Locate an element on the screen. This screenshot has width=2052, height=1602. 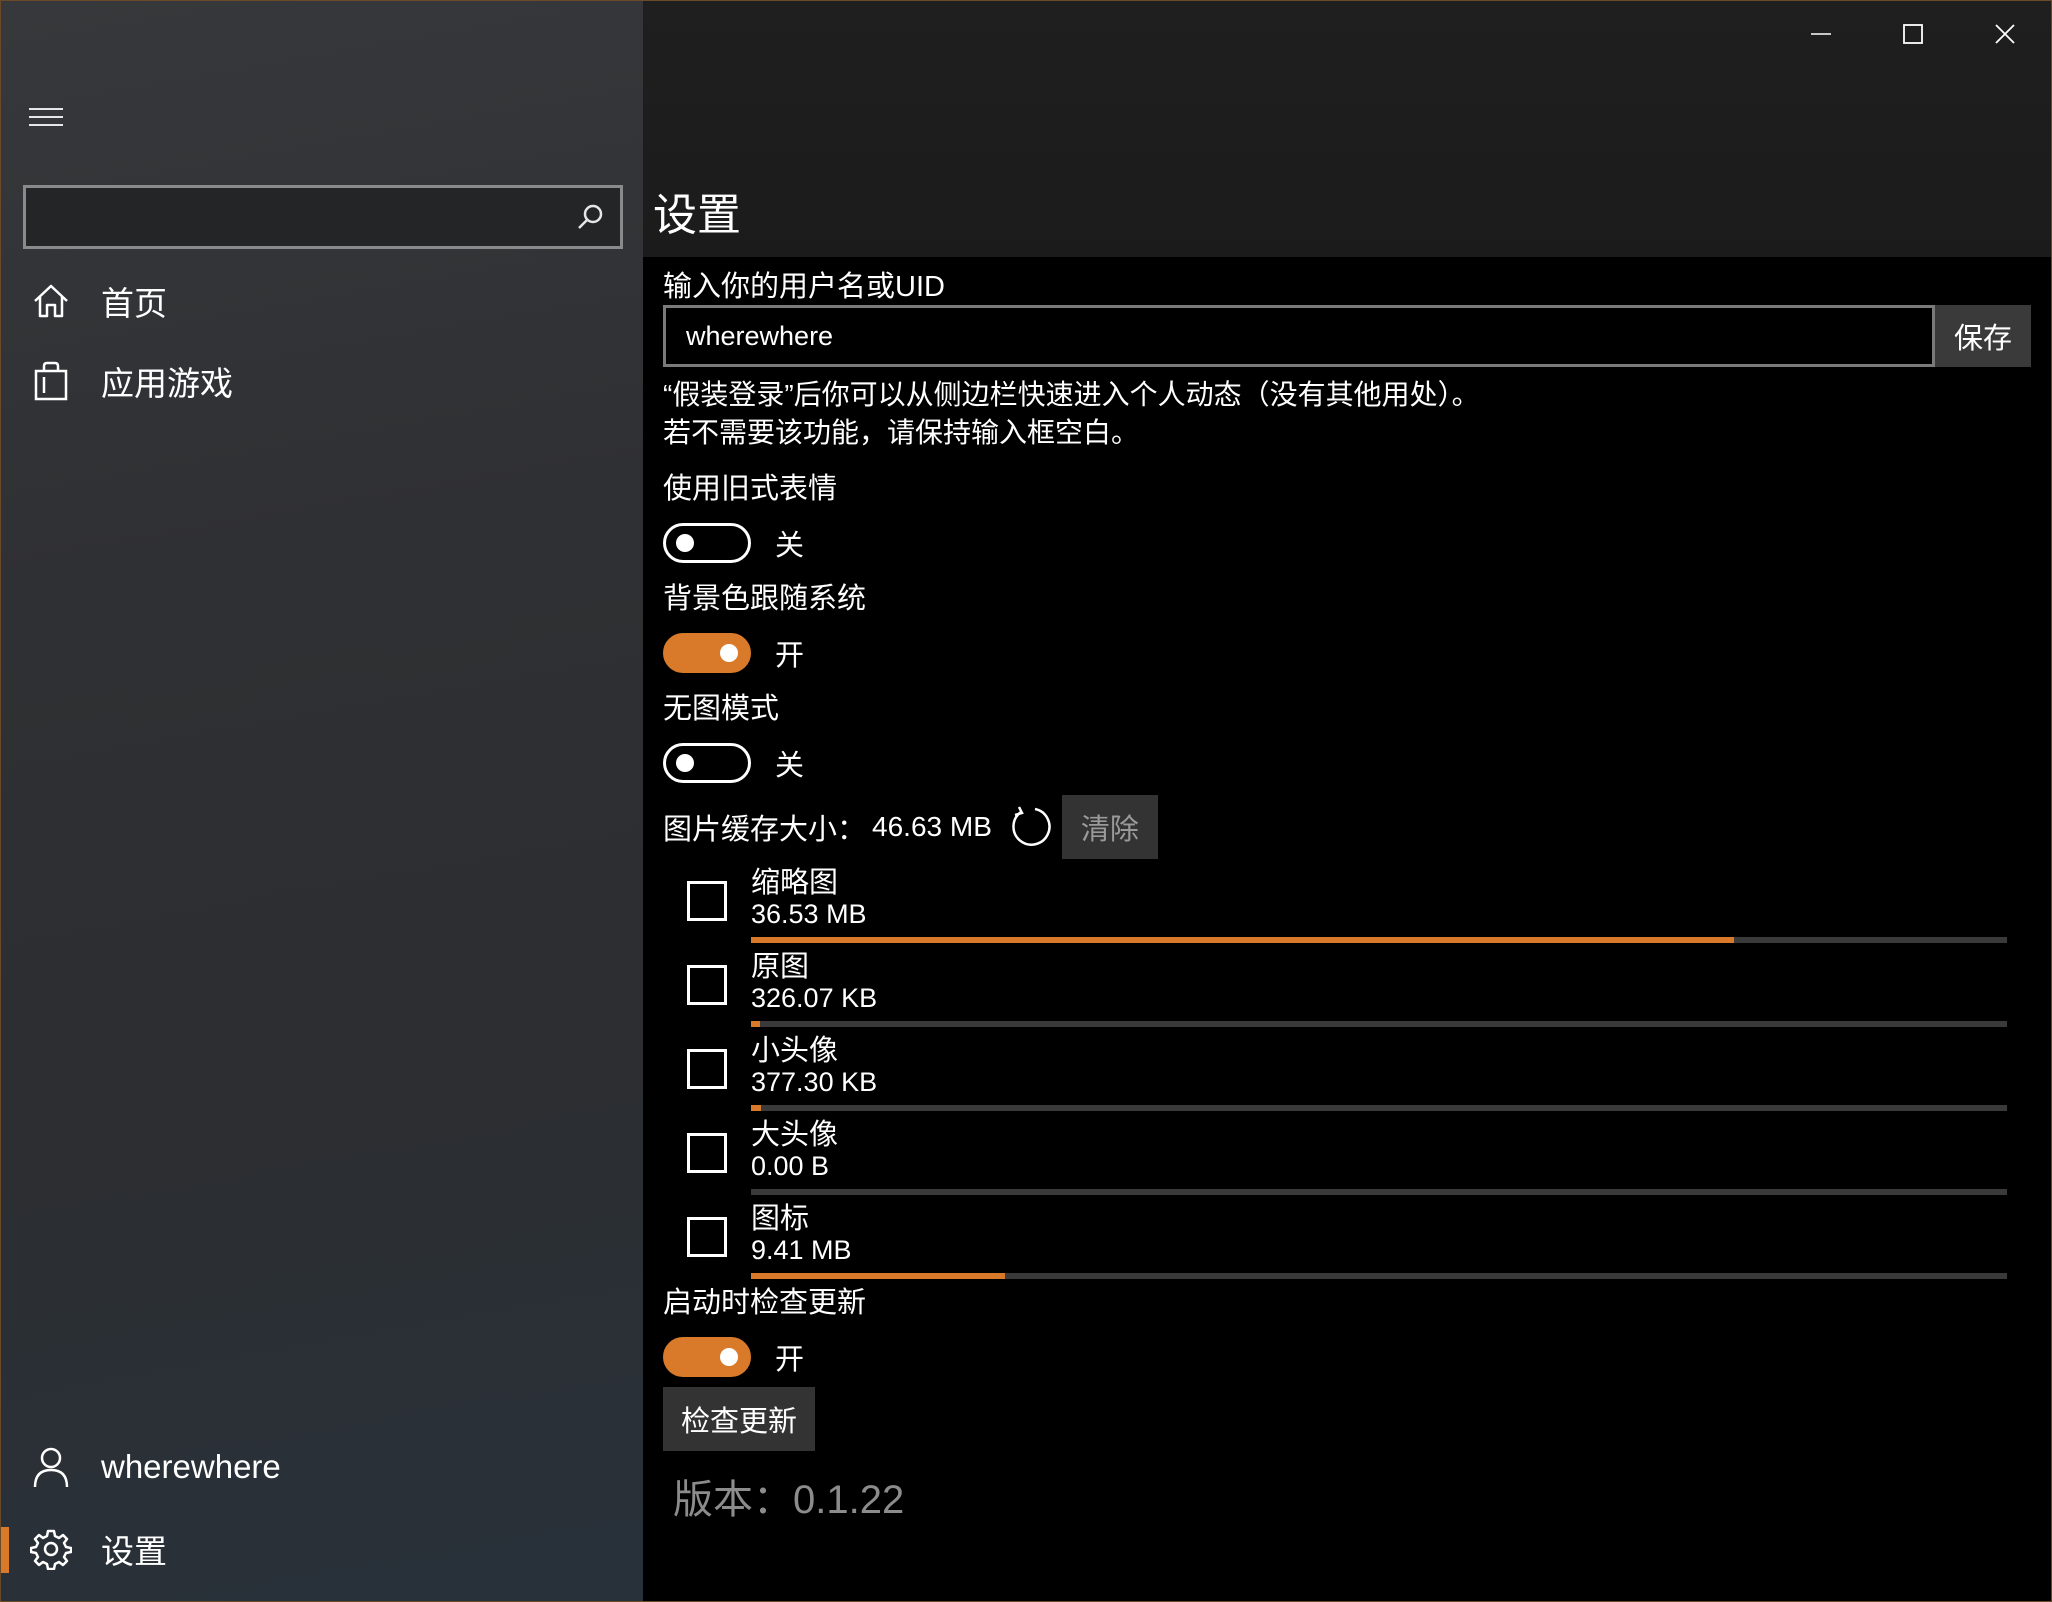
minimize-button is located at coordinates (1821, 34).